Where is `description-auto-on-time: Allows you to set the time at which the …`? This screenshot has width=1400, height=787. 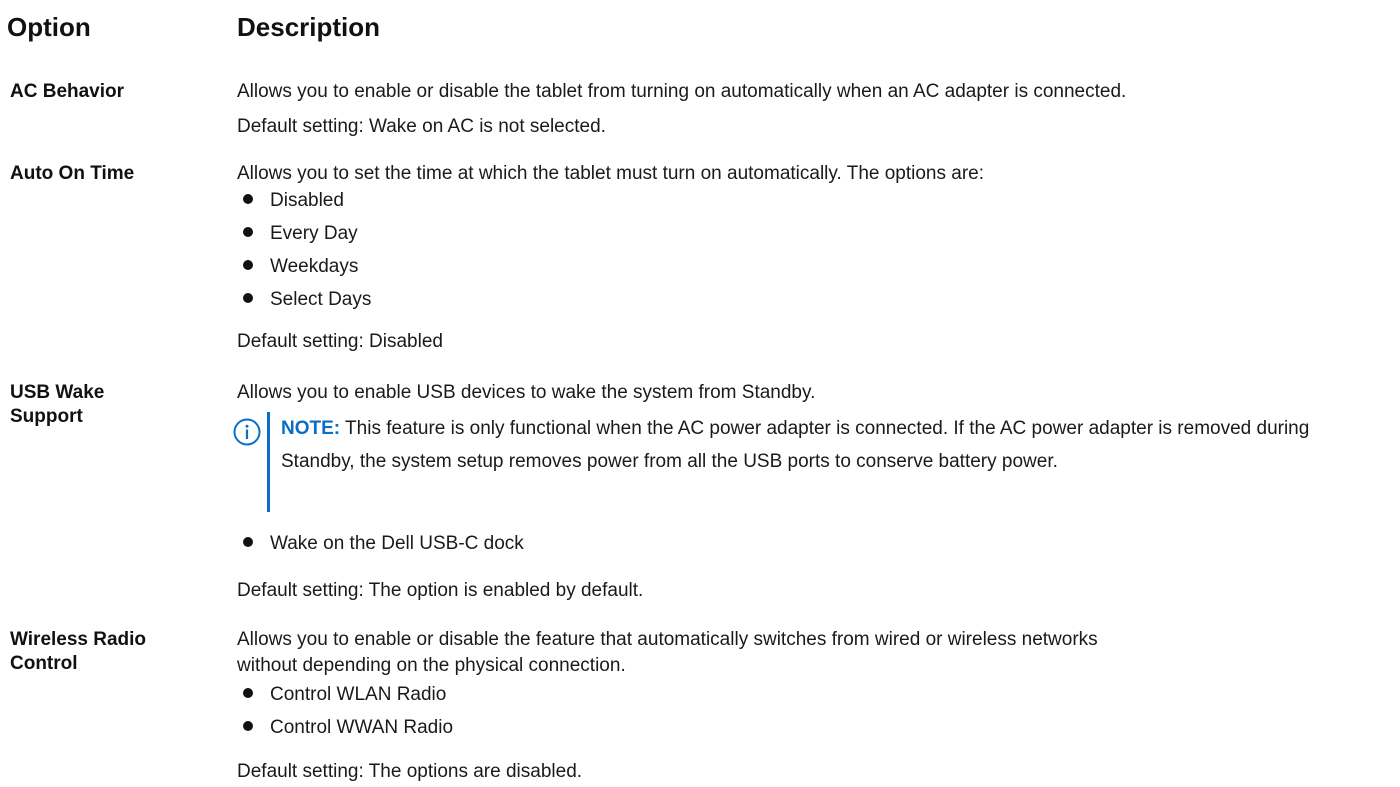 description-auto-on-time: Allows you to set the time at which the … is located at coordinates (611, 173).